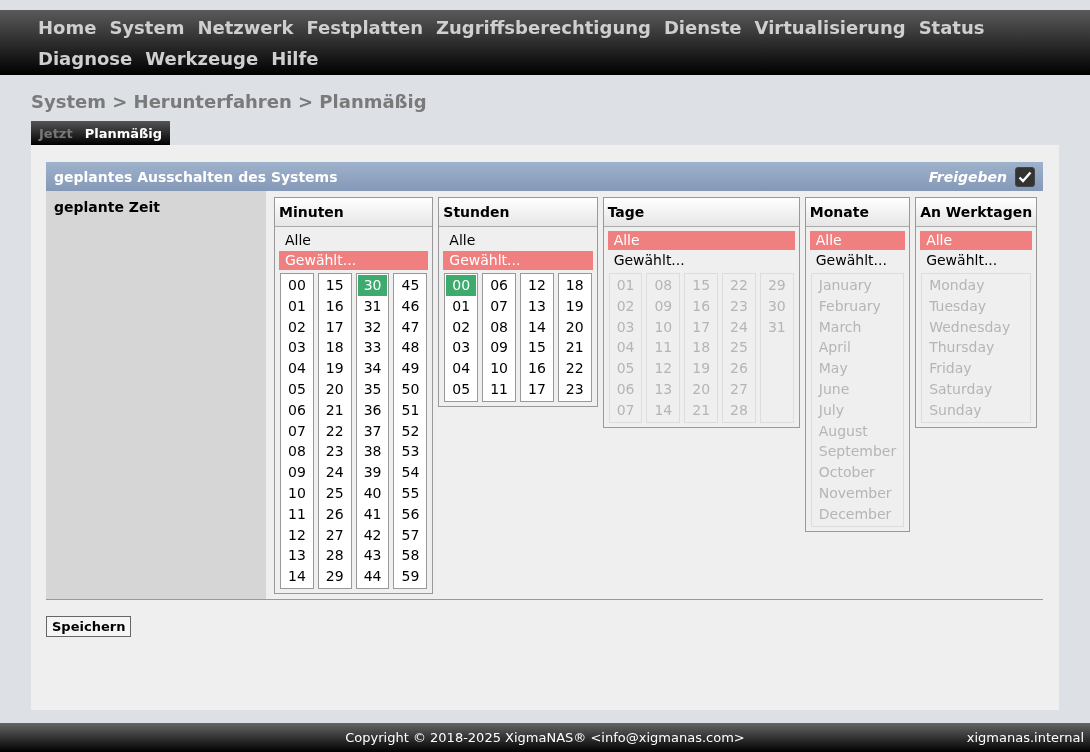  Describe the element at coordinates (543, 27) in the screenshot. I see `menu-item: Zugriffsberechtigung` at that location.